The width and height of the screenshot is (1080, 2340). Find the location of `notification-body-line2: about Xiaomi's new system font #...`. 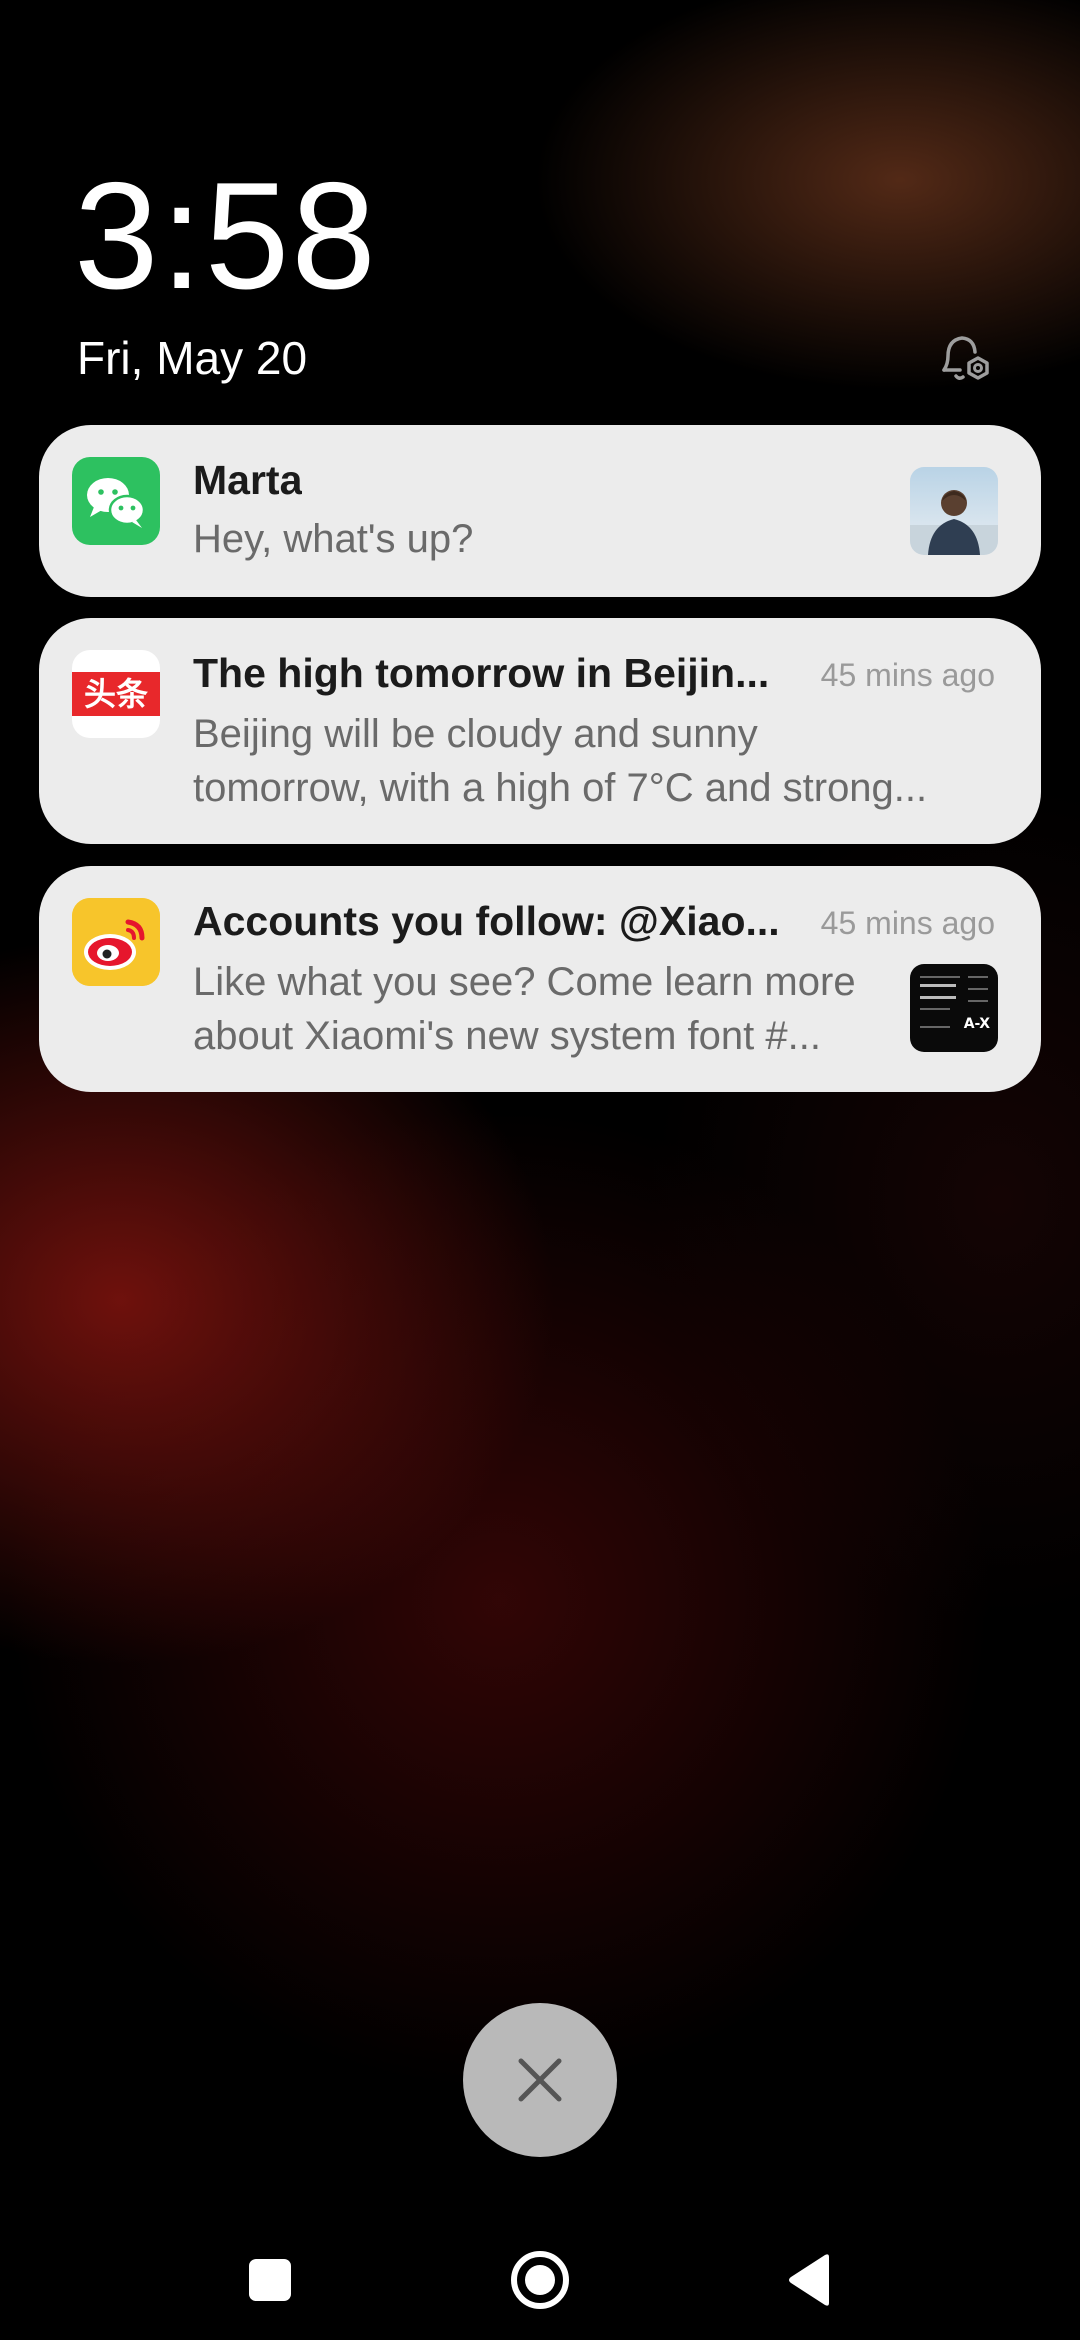

notification-body-line2: about Xiaomi's new system font #... is located at coordinates (507, 1036).